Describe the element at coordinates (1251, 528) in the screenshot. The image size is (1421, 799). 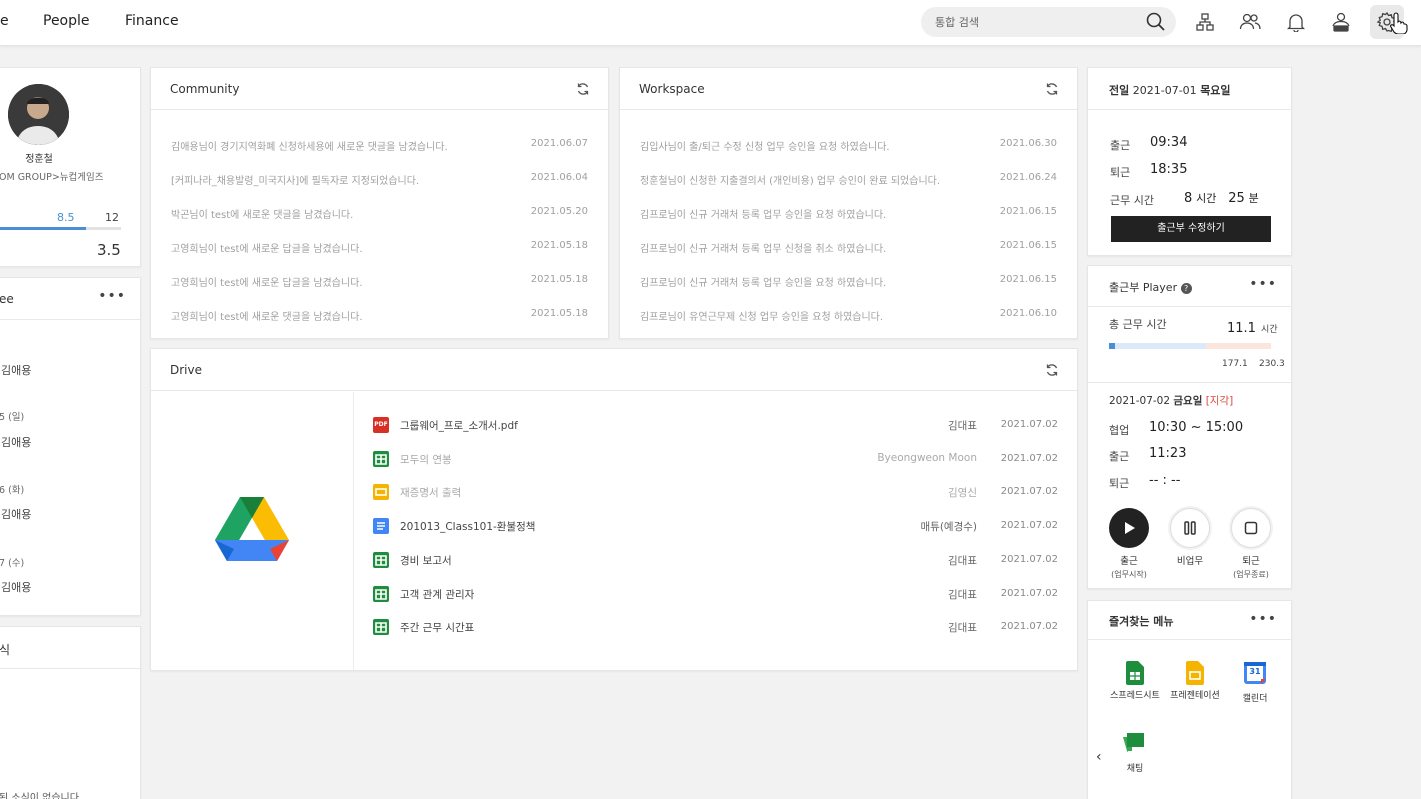
I see `stop-button` at that location.